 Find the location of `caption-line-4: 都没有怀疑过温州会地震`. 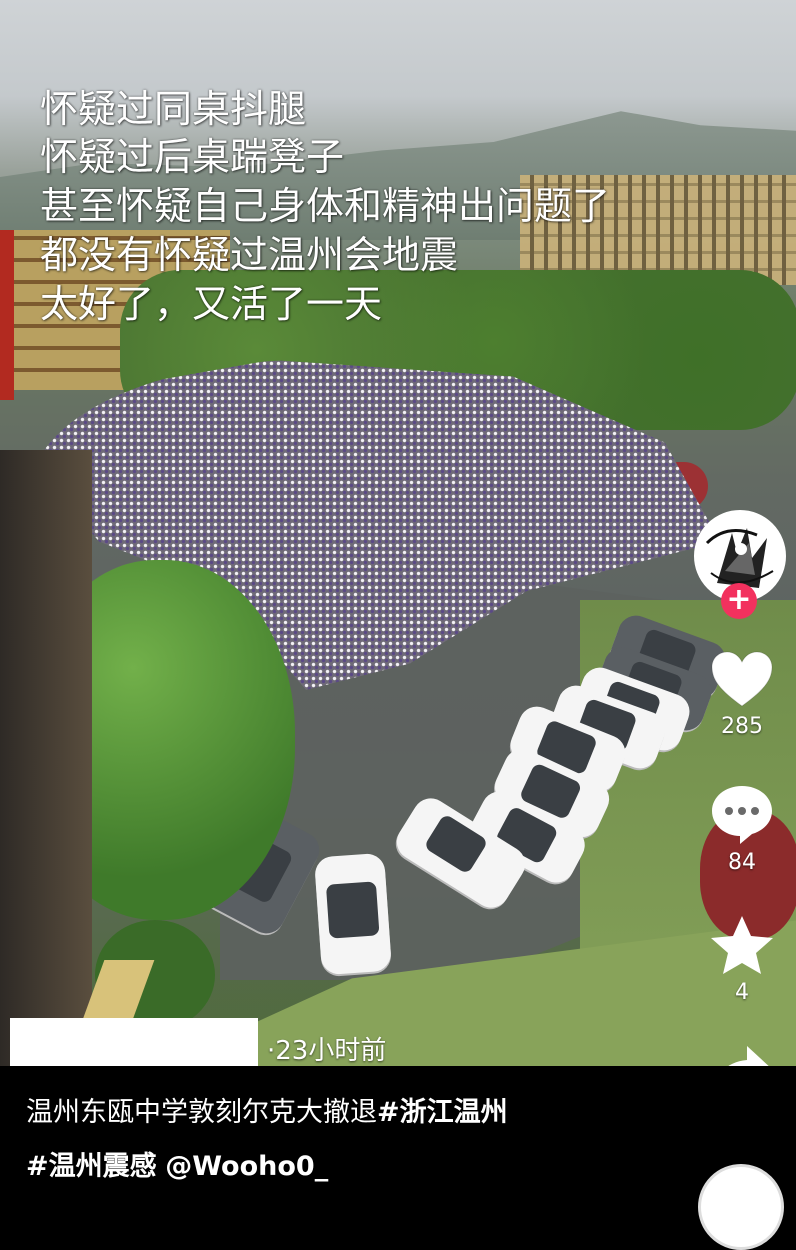

caption-line-4: 都没有怀疑过温州会地震 is located at coordinates (249, 255).